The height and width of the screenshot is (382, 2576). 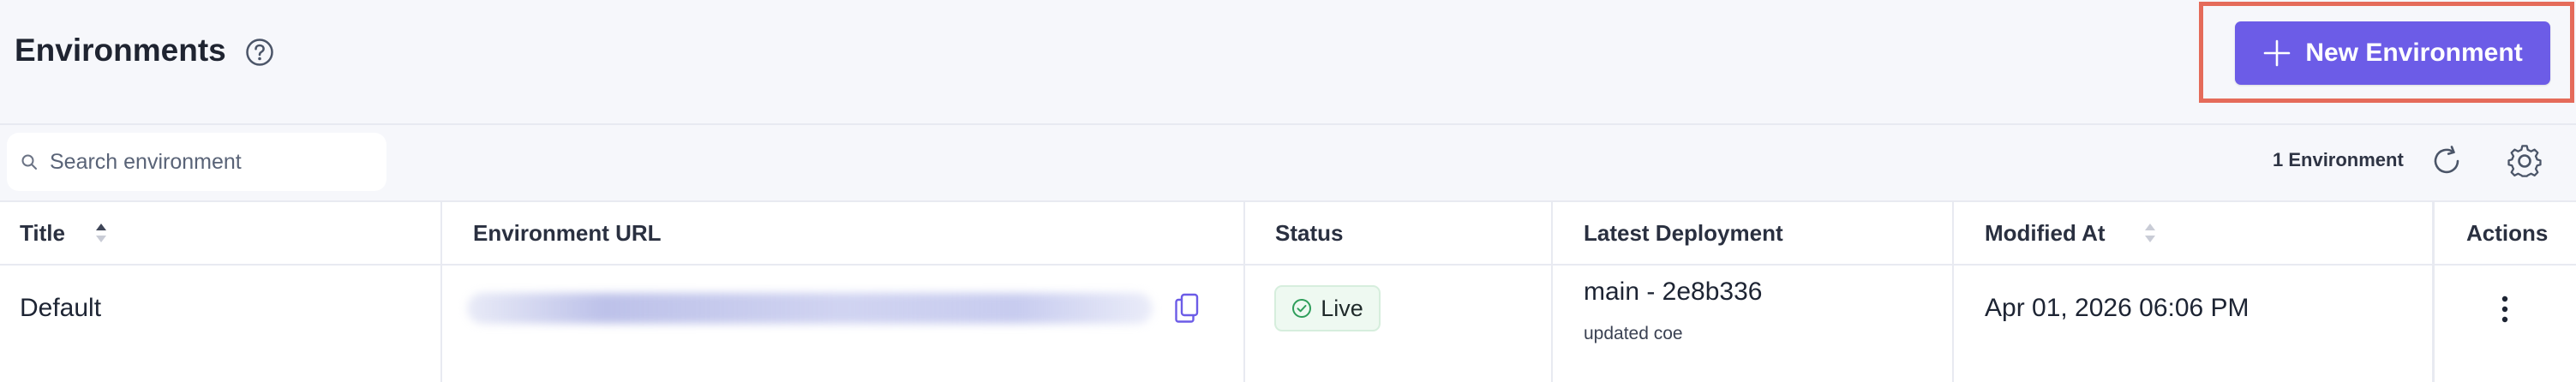 I want to click on copy-icon, so click(x=1187, y=308).